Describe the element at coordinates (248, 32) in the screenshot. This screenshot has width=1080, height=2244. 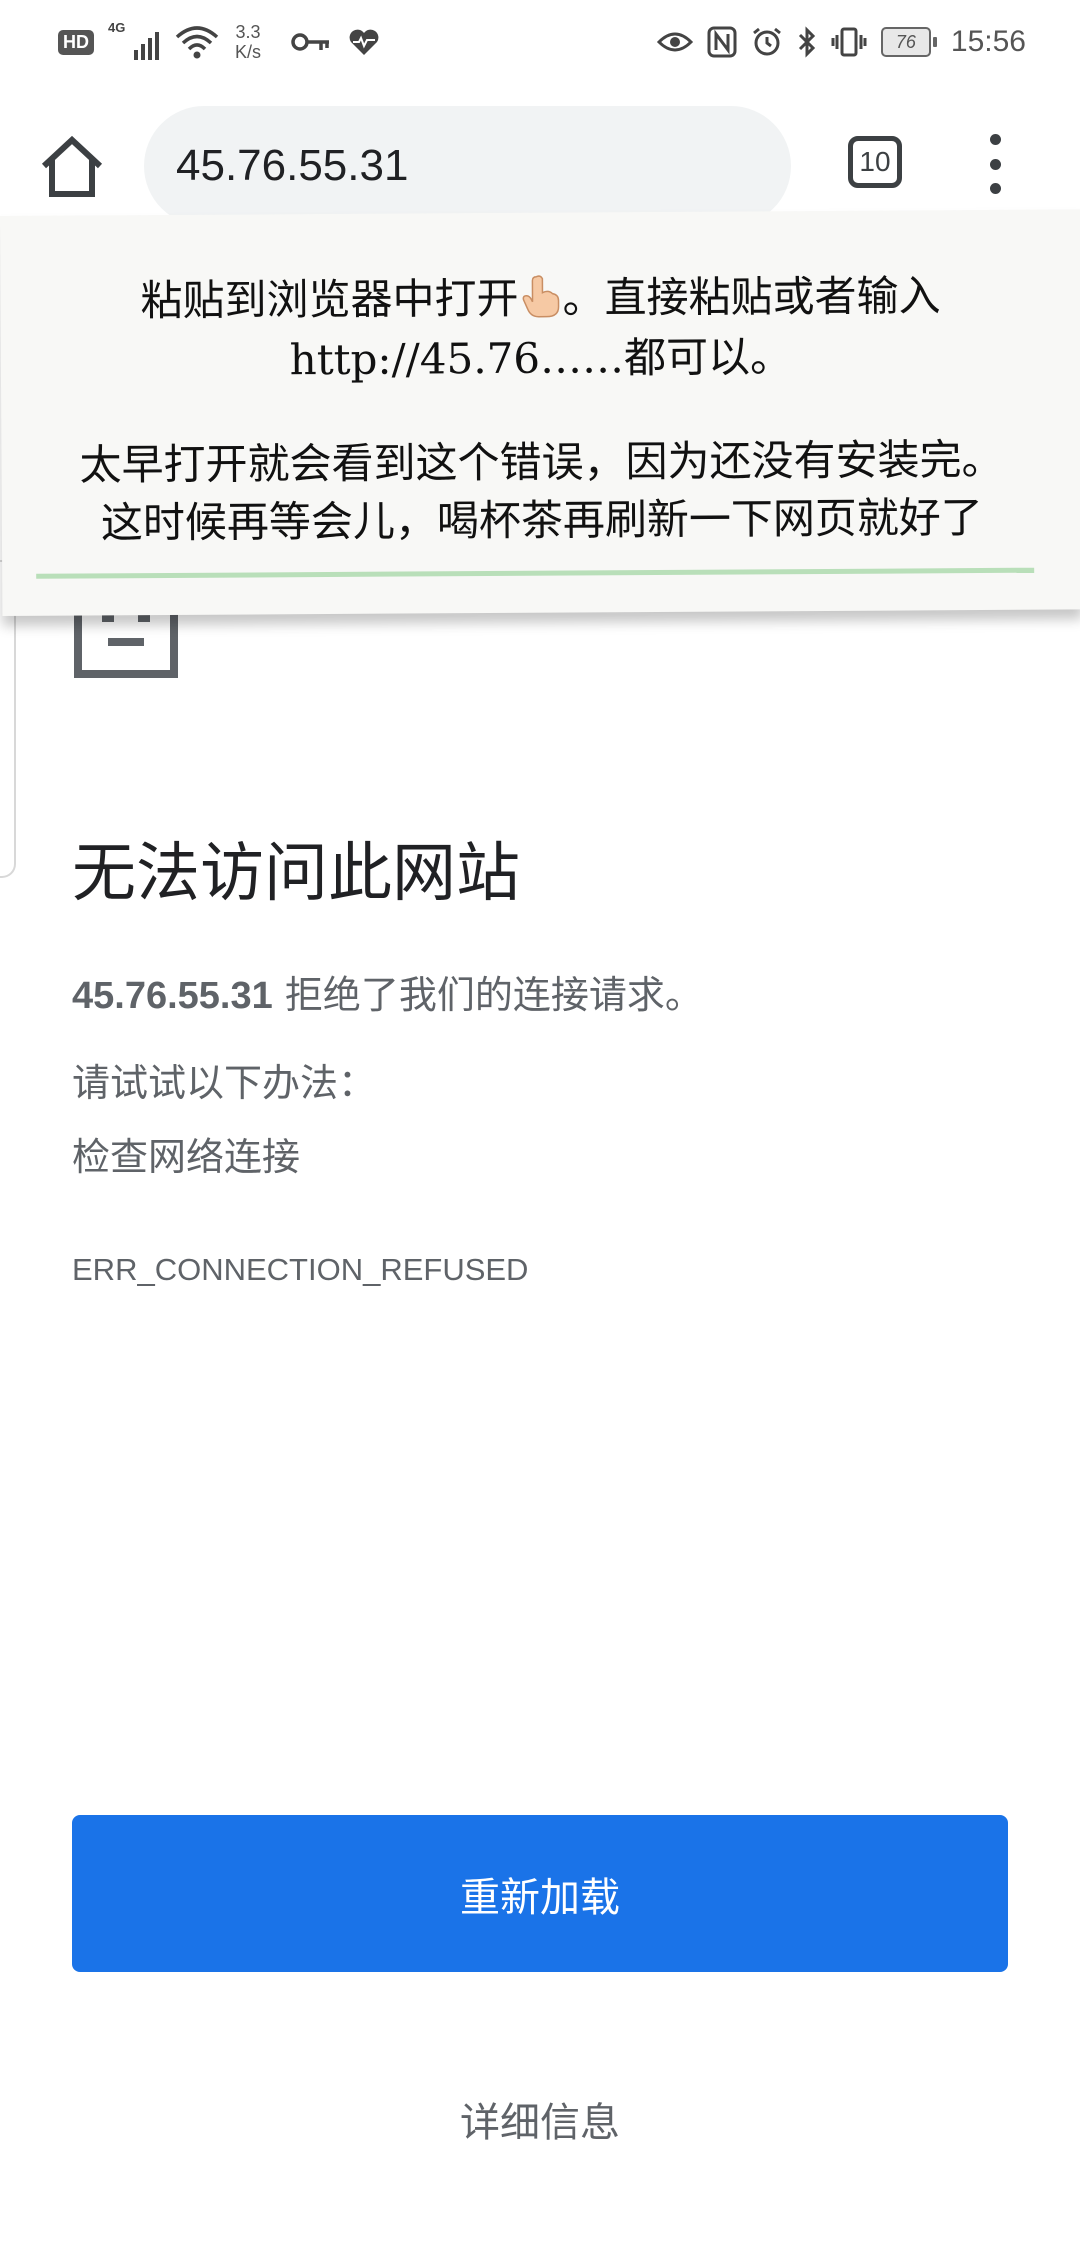
I see `net-speed-value: 3.3` at that location.